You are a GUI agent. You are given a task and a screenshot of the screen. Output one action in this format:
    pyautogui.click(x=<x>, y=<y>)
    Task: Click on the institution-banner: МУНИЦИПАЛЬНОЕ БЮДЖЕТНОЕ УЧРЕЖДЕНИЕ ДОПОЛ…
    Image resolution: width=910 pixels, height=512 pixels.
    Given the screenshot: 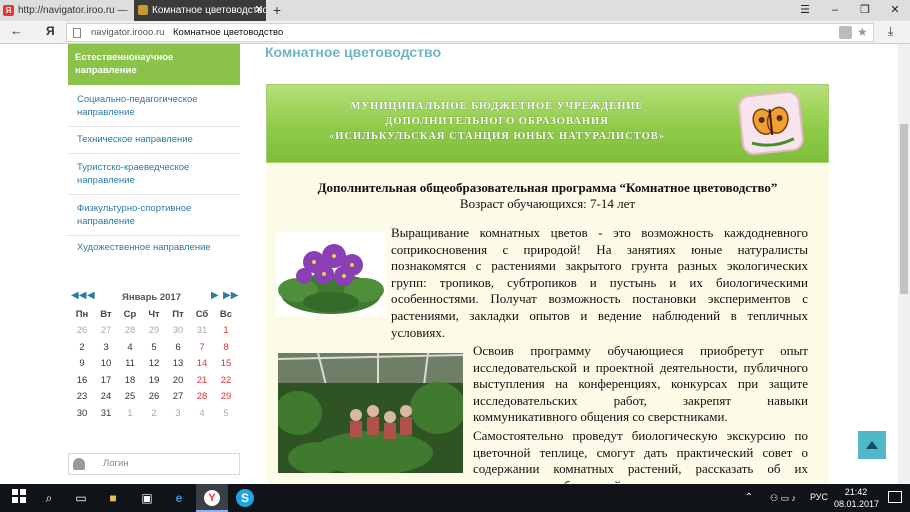 What is the action you would take?
    pyautogui.click(x=547, y=123)
    